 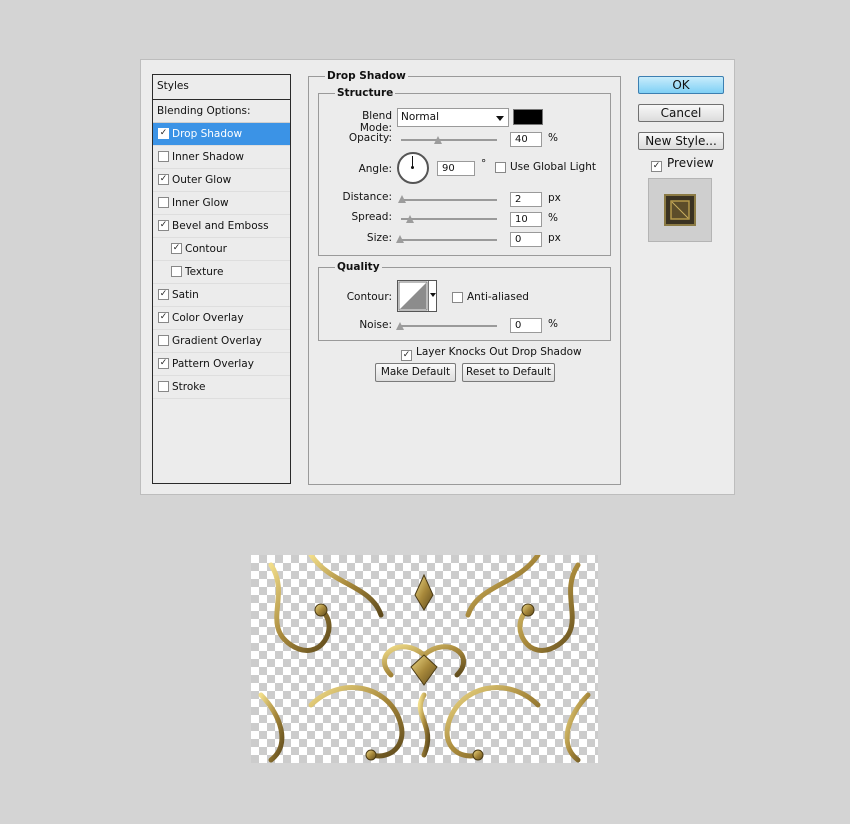 What do you see at coordinates (553, 218) in the screenshot?
I see `spread-unit: %` at bounding box center [553, 218].